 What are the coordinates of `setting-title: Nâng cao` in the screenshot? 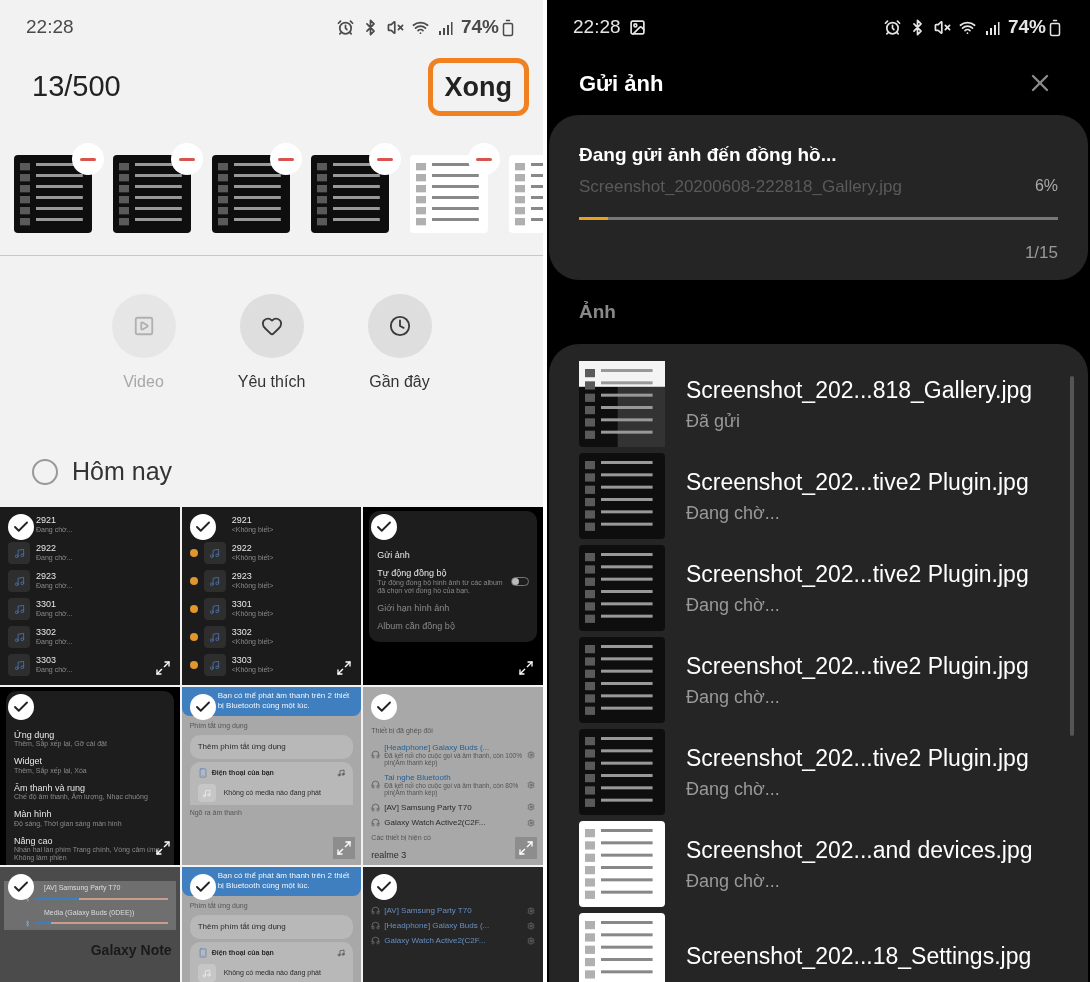 It's located at (34, 840).